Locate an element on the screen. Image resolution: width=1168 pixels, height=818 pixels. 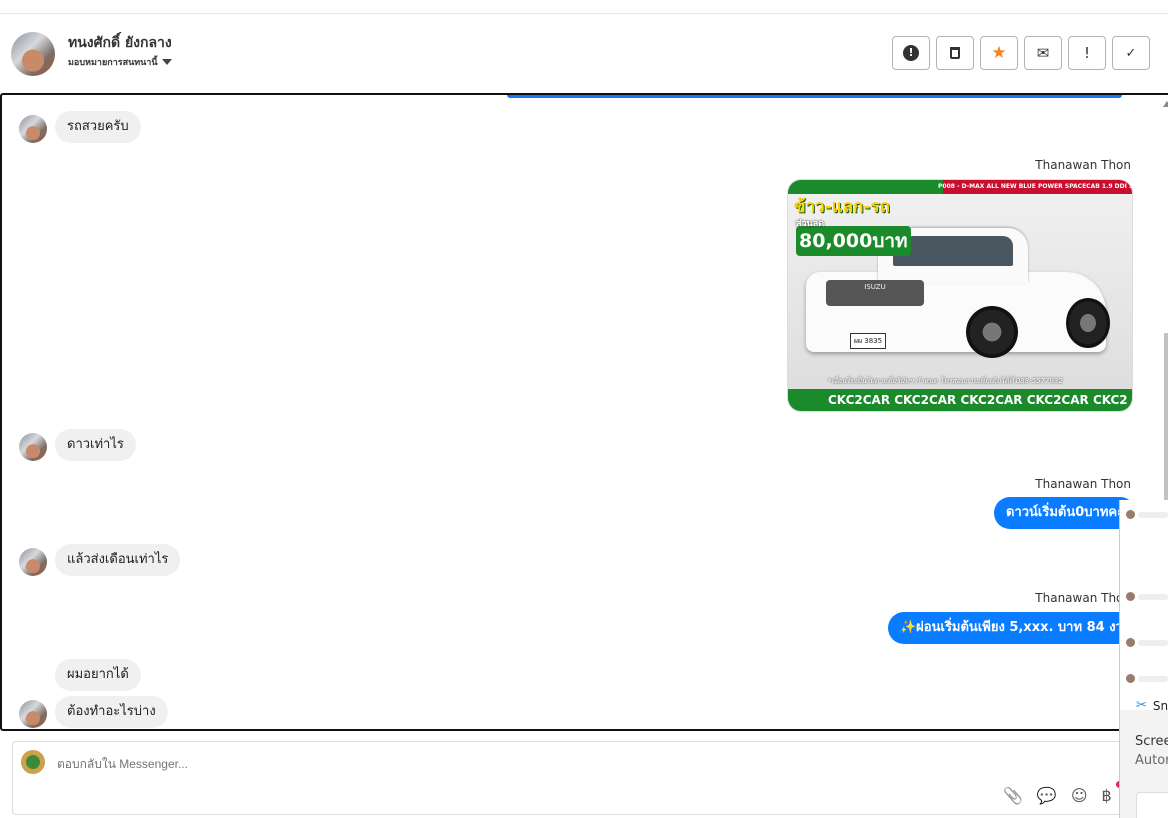
envelope-icon: ✉ is located at coordinates (1043, 53).